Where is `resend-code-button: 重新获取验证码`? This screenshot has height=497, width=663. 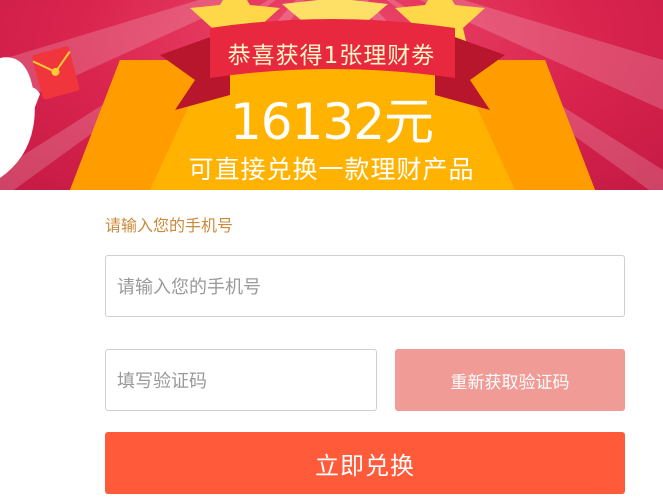
resend-code-button: 重新获取验证码 is located at coordinates (510, 380).